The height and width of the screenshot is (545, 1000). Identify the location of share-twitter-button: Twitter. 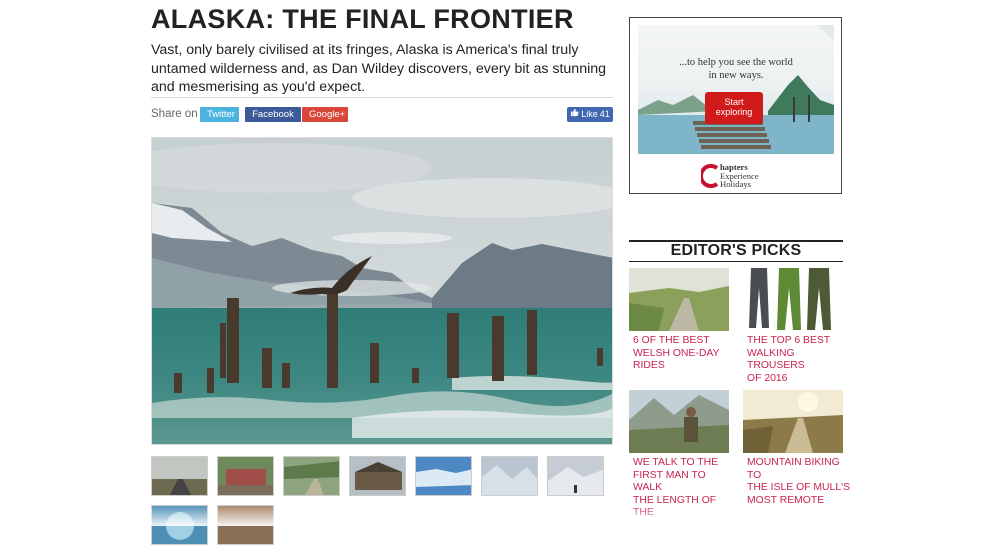
(219, 114).